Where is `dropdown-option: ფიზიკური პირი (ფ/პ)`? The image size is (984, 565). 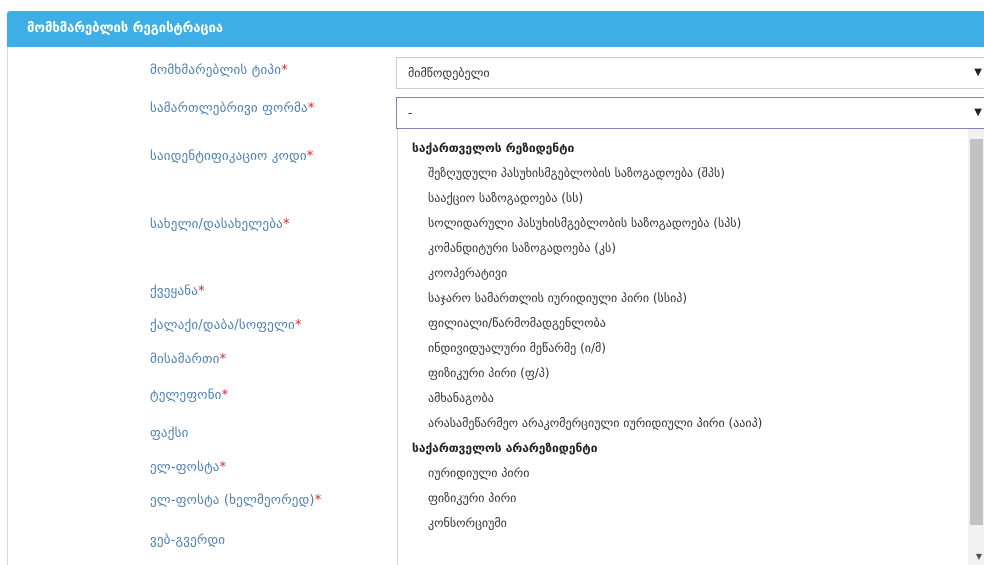
dropdown-option: ფიზიკური პირი (ფ/პ) is located at coordinates (489, 373).